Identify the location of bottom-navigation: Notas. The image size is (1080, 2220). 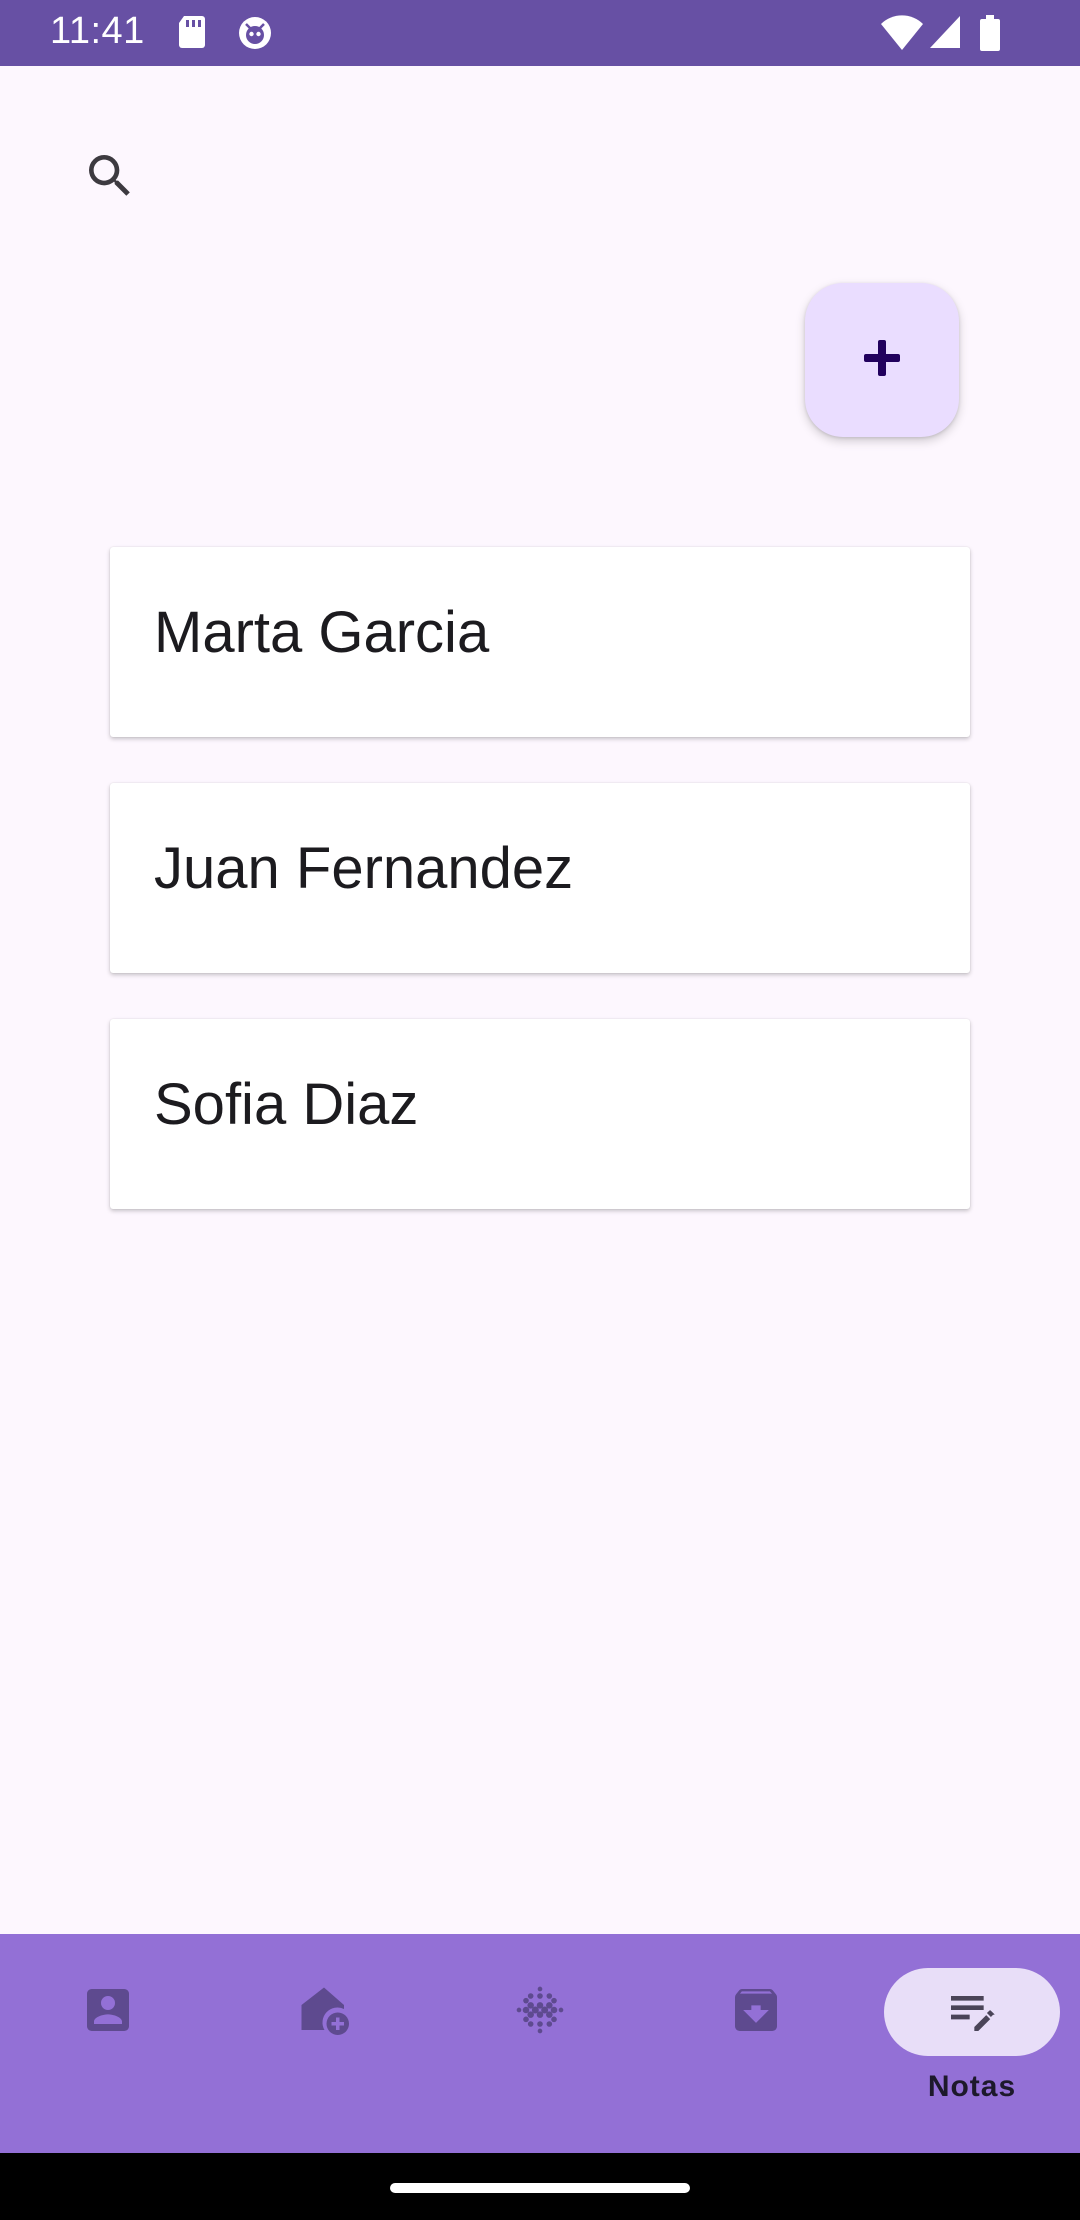
(540, 2043).